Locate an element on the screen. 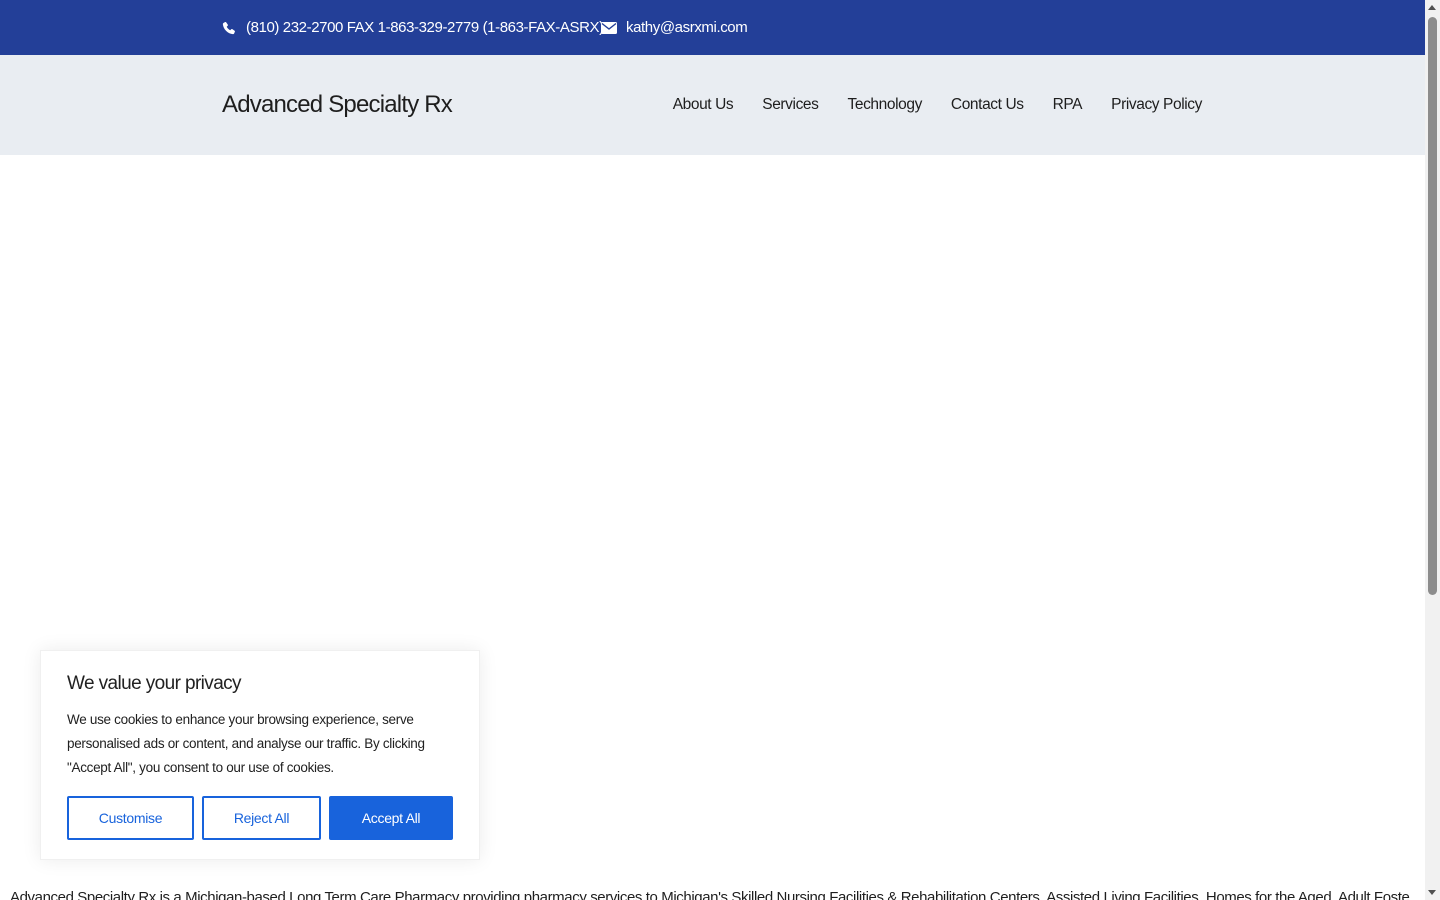 The width and height of the screenshot is (1440, 900). nav-technology: Technology is located at coordinates (885, 105).